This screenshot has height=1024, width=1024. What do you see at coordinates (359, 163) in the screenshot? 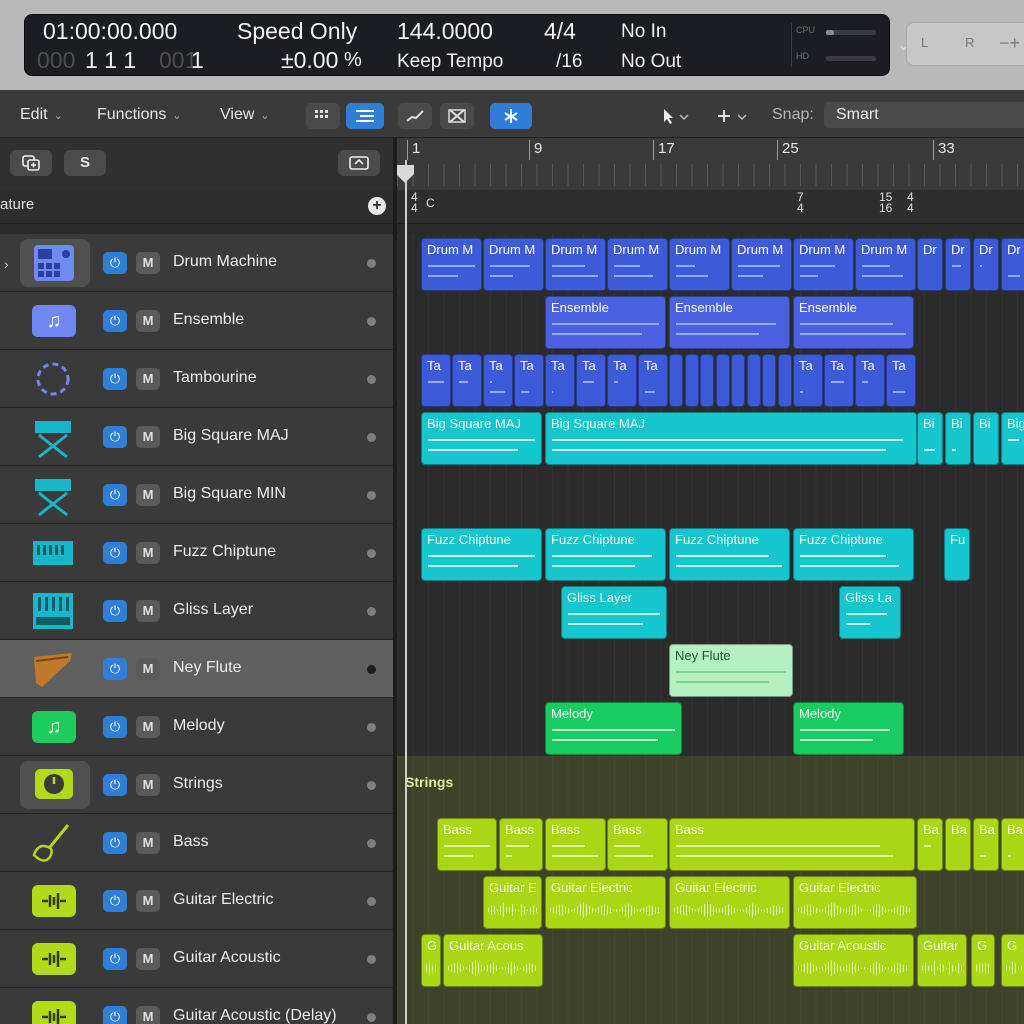
I see `global-tracks-icon` at bounding box center [359, 163].